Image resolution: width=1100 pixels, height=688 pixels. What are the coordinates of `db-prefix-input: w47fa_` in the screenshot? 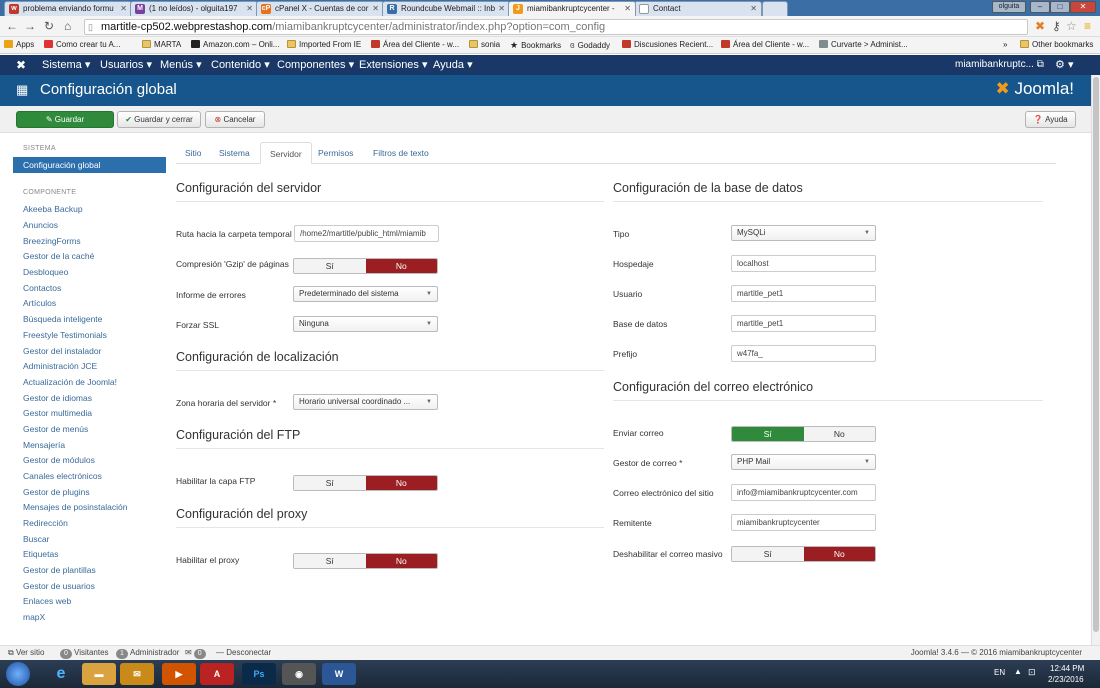 It's located at (803, 353).